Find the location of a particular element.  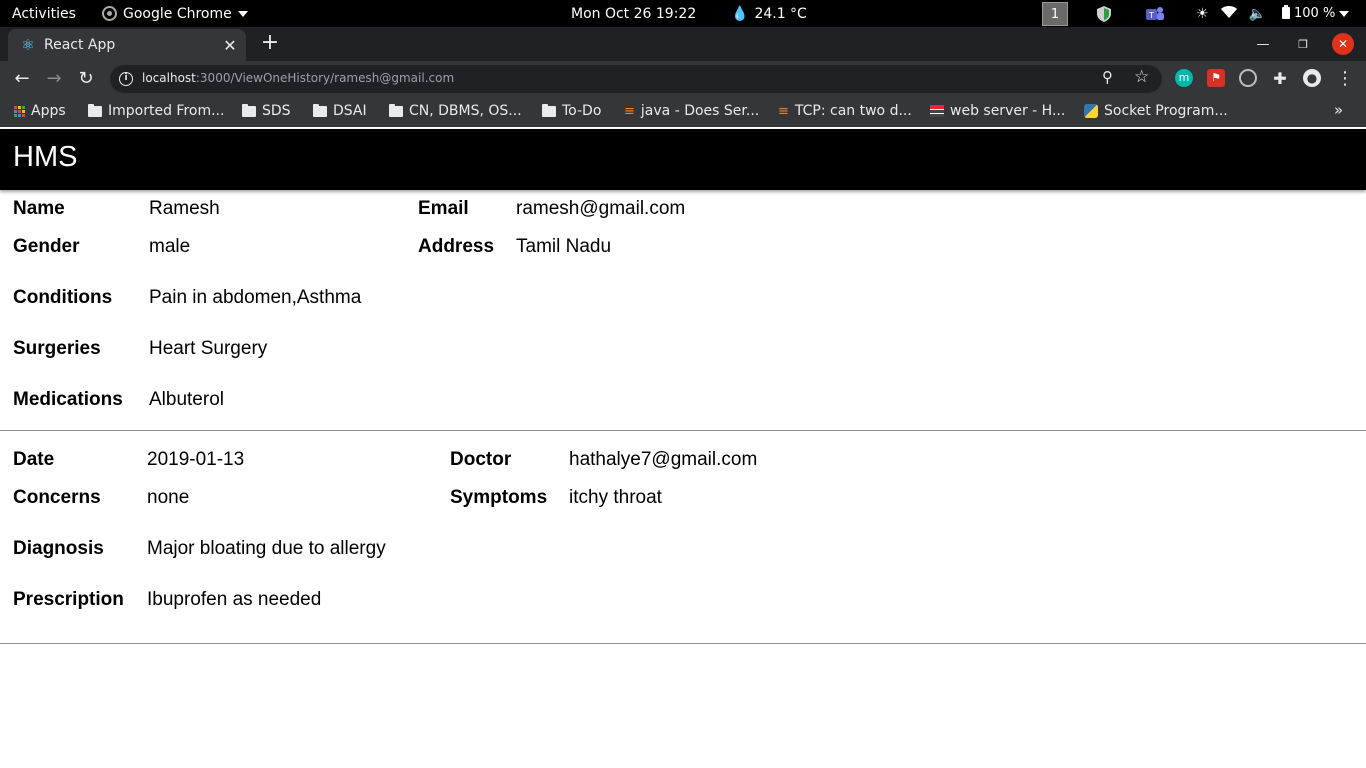

weather-indicator: 💧 24.1 °C is located at coordinates (769, 13).